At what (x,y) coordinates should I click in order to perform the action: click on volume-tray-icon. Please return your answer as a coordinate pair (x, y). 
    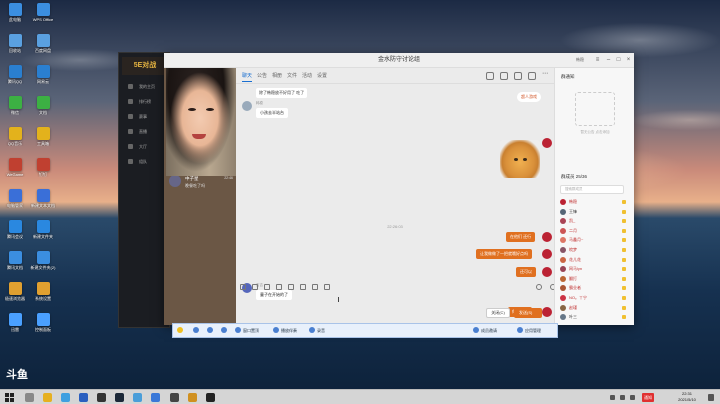
    Looking at the image, I should click on (632, 397).